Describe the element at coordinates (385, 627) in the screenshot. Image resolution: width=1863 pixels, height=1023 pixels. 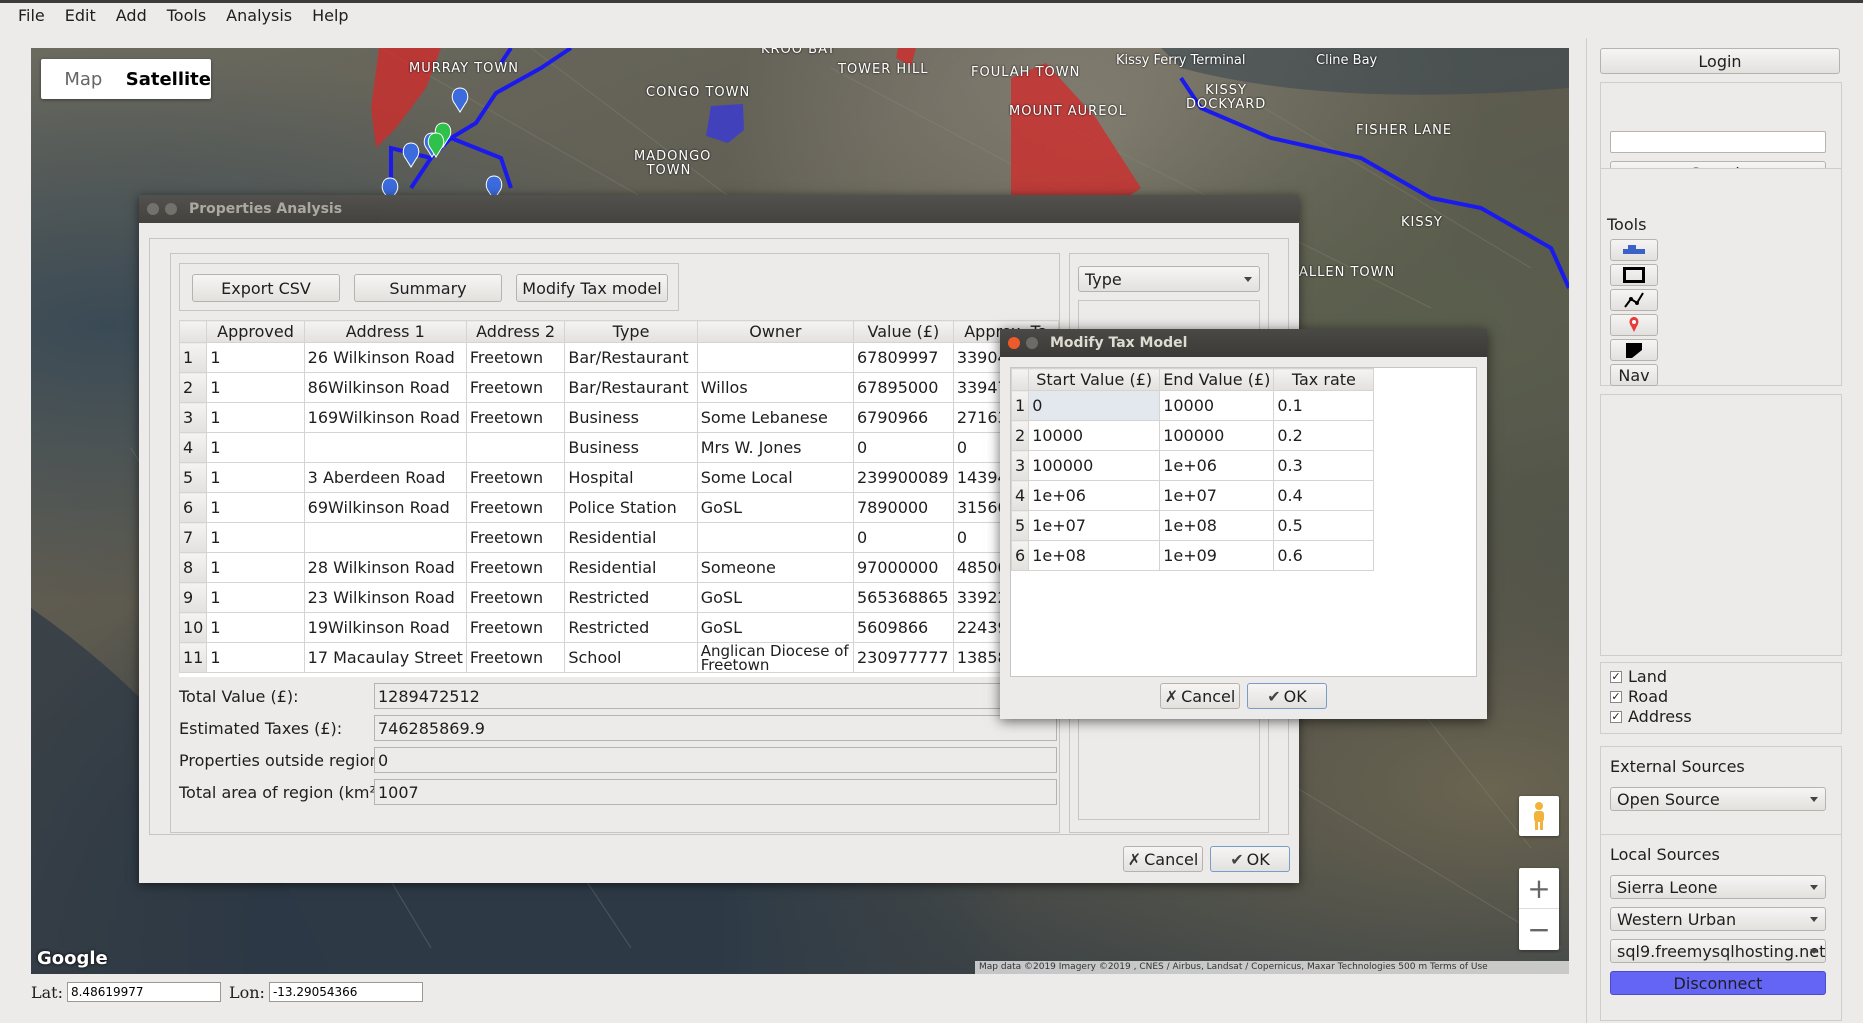
I see `table-cell: 19Wilkinson Road` at that location.